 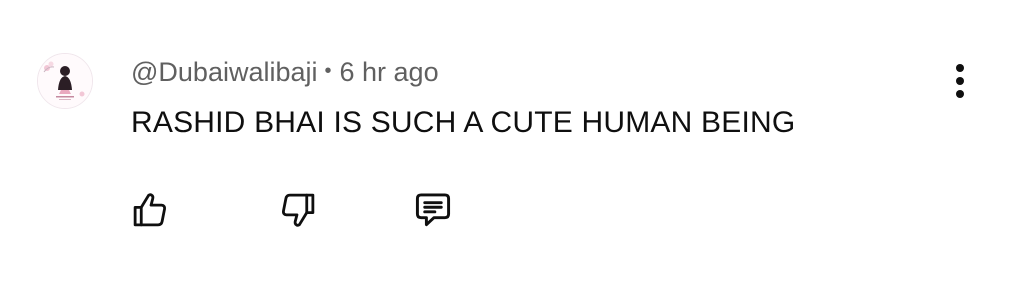 What do you see at coordinates (463, 122) in the screenshot?
I see `comment-text: RASHID BHAI IS SUCH A CUTE HUMAN BEING` at bounding box center [463, 122].